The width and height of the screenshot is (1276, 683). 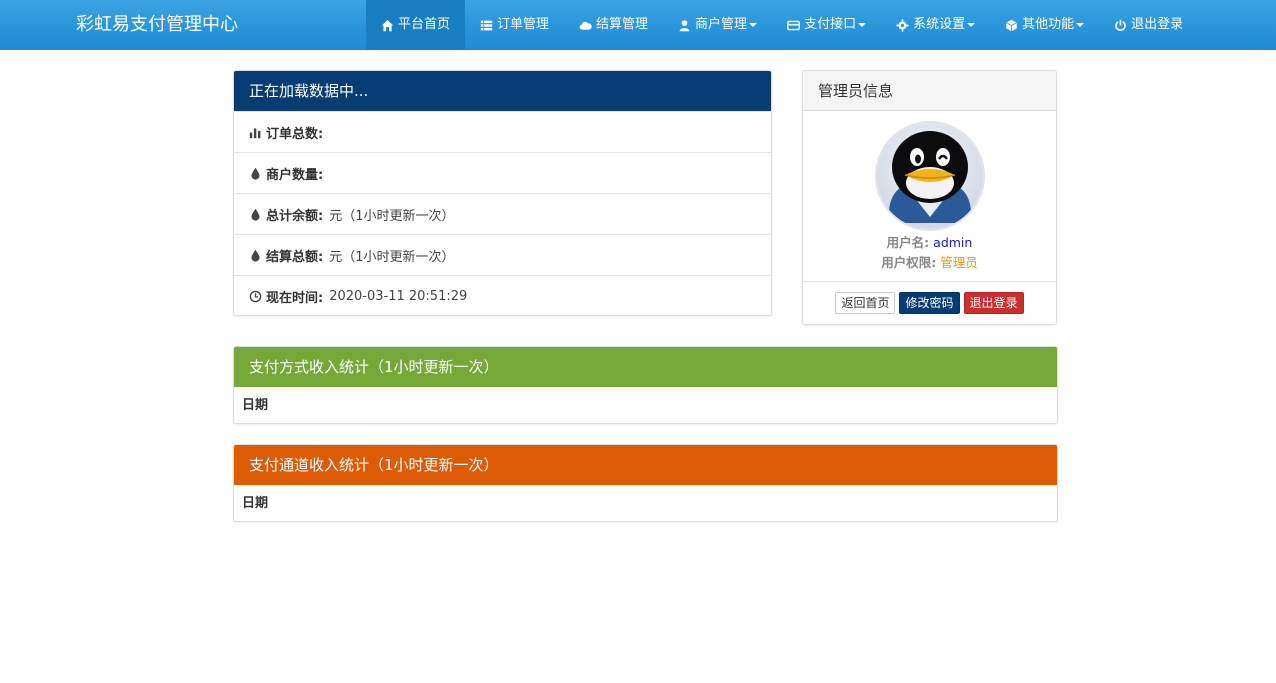 I want to click on stat-label: 结算总额:, so click(x=295, y=257).